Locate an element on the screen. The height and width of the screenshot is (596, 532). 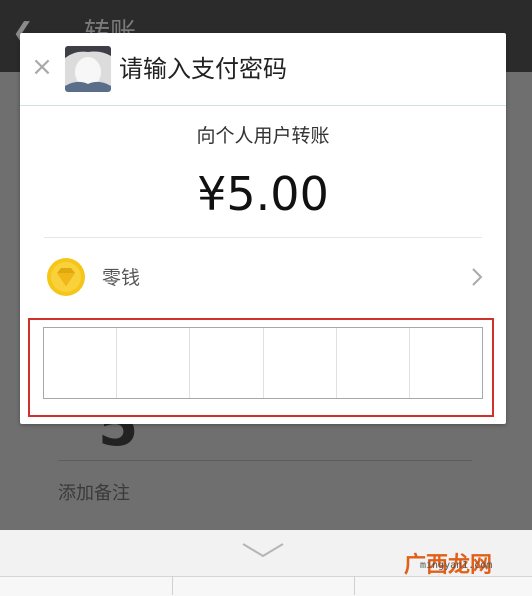
close-icon: × is located at coordinates (42, 67).